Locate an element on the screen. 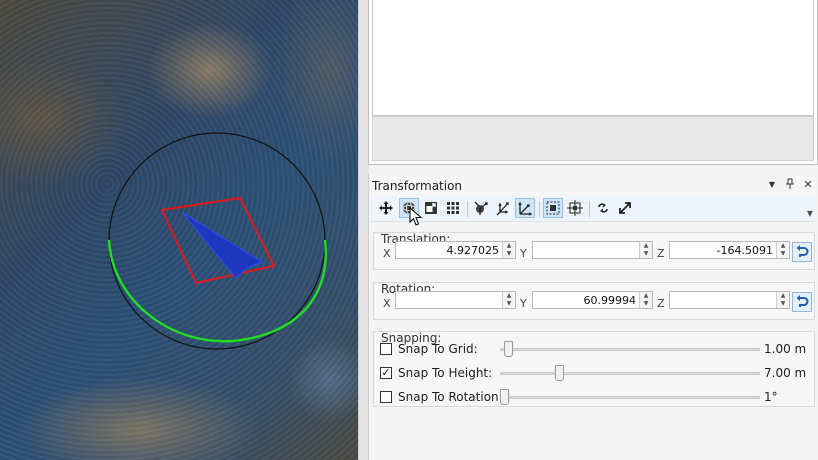  pin-icon is located at coordinates (790, 185).